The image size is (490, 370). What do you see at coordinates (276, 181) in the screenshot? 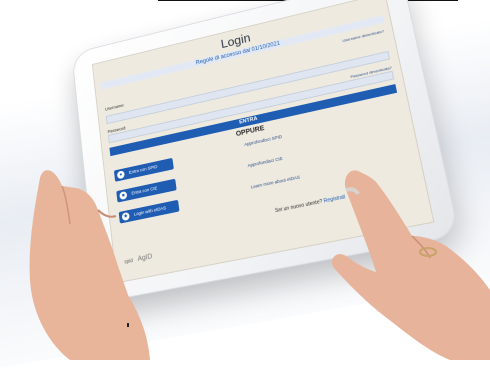
I see `eidas-info-link: Learn more about eIDAS` at bounding box center [276, 181].